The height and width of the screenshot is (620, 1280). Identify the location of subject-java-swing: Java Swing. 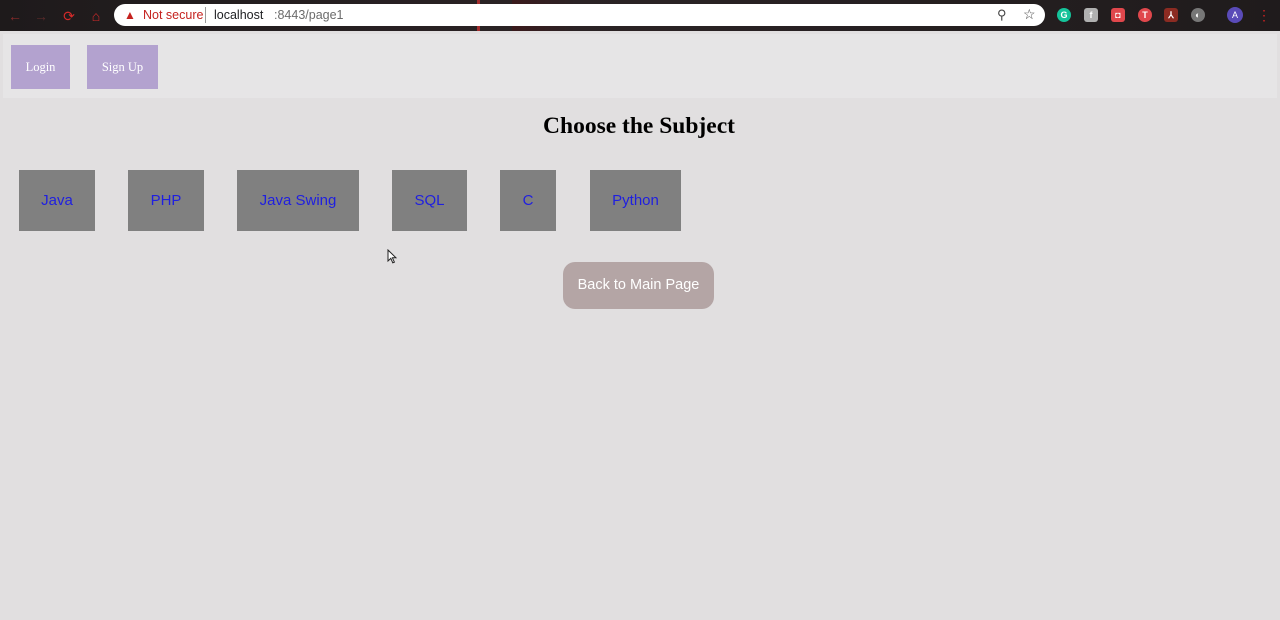
(298, 200).